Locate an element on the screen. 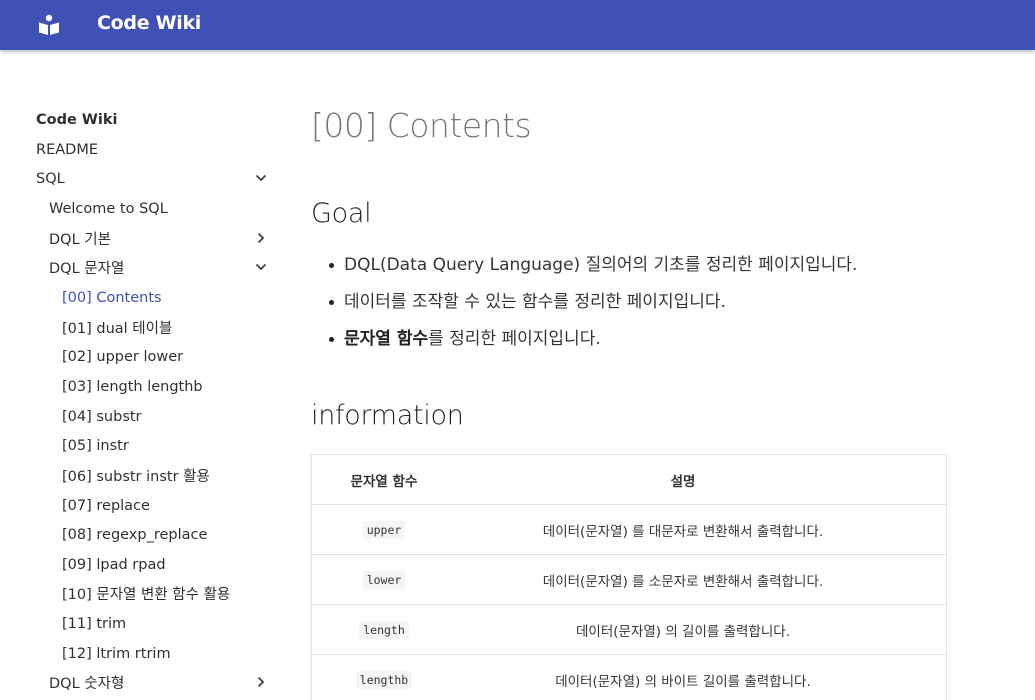 This screenshot has height=700, width=1035. sidebar-item-dql-number: DQL 숫자형 is located at coordinates (158, 682).